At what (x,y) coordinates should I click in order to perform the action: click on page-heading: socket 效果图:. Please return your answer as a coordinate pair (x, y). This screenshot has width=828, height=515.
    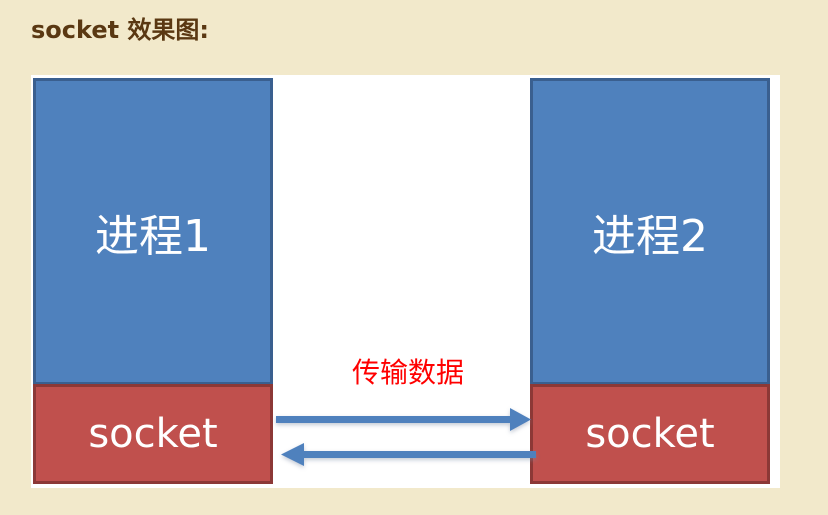
    Looking at the image, I should click on (120, 30).